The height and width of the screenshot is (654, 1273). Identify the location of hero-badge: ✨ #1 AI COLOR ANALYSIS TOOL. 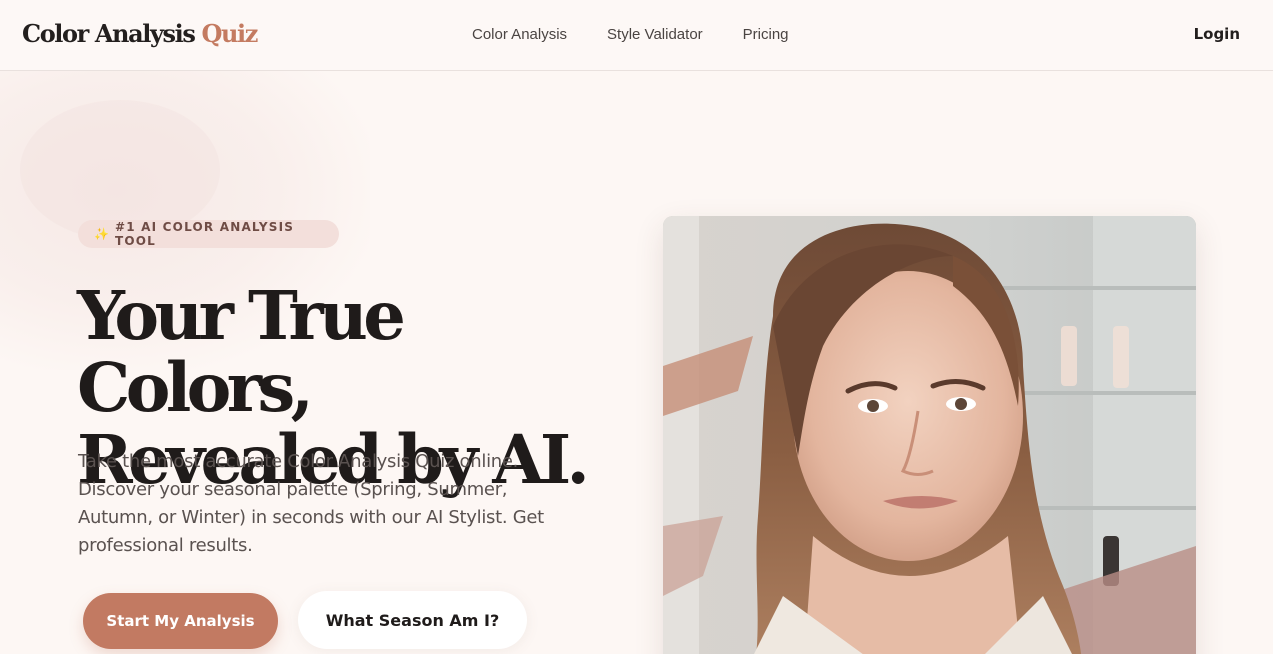
(208, 234).